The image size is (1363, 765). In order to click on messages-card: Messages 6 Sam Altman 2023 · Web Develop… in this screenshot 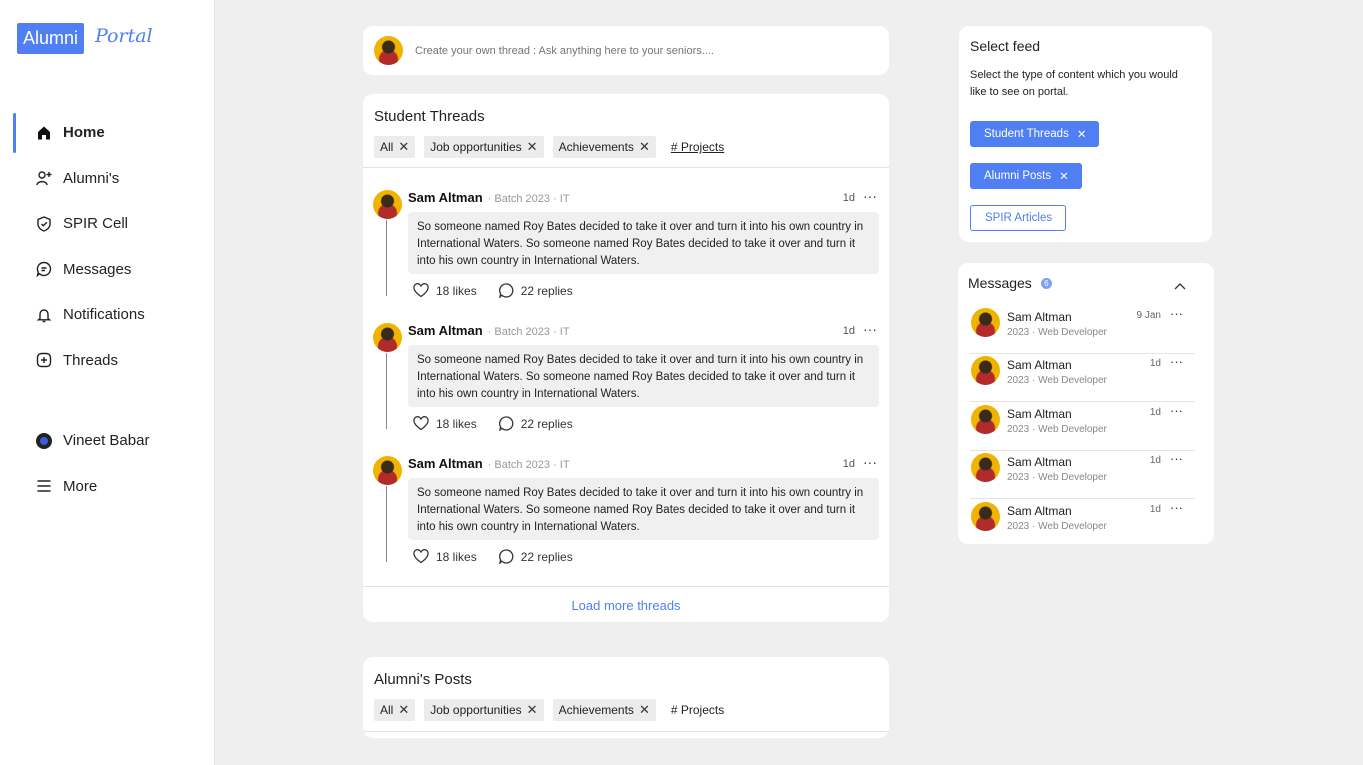, I will do `click(1086, 403)`.